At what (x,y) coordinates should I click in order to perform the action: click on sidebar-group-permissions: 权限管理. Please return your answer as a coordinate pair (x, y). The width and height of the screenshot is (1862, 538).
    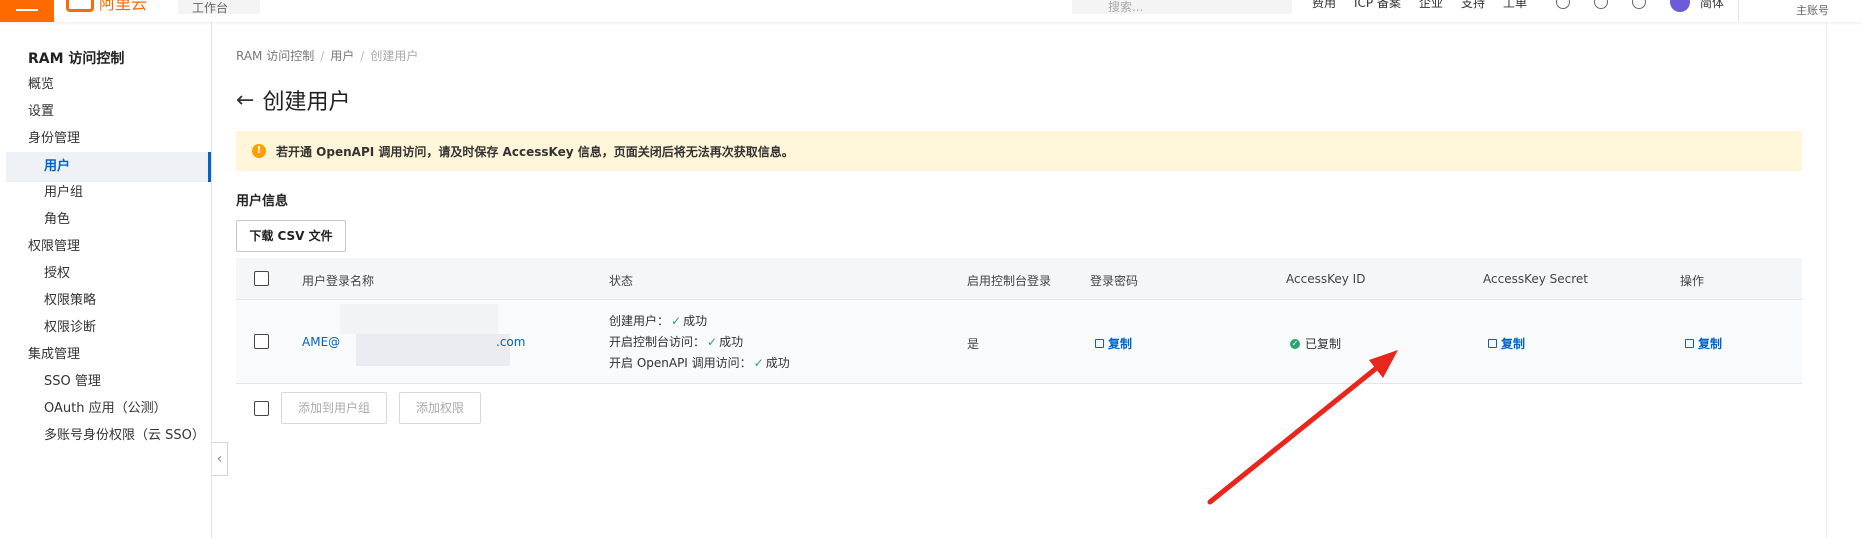
    Looking at the image, I should click on (54, 247).